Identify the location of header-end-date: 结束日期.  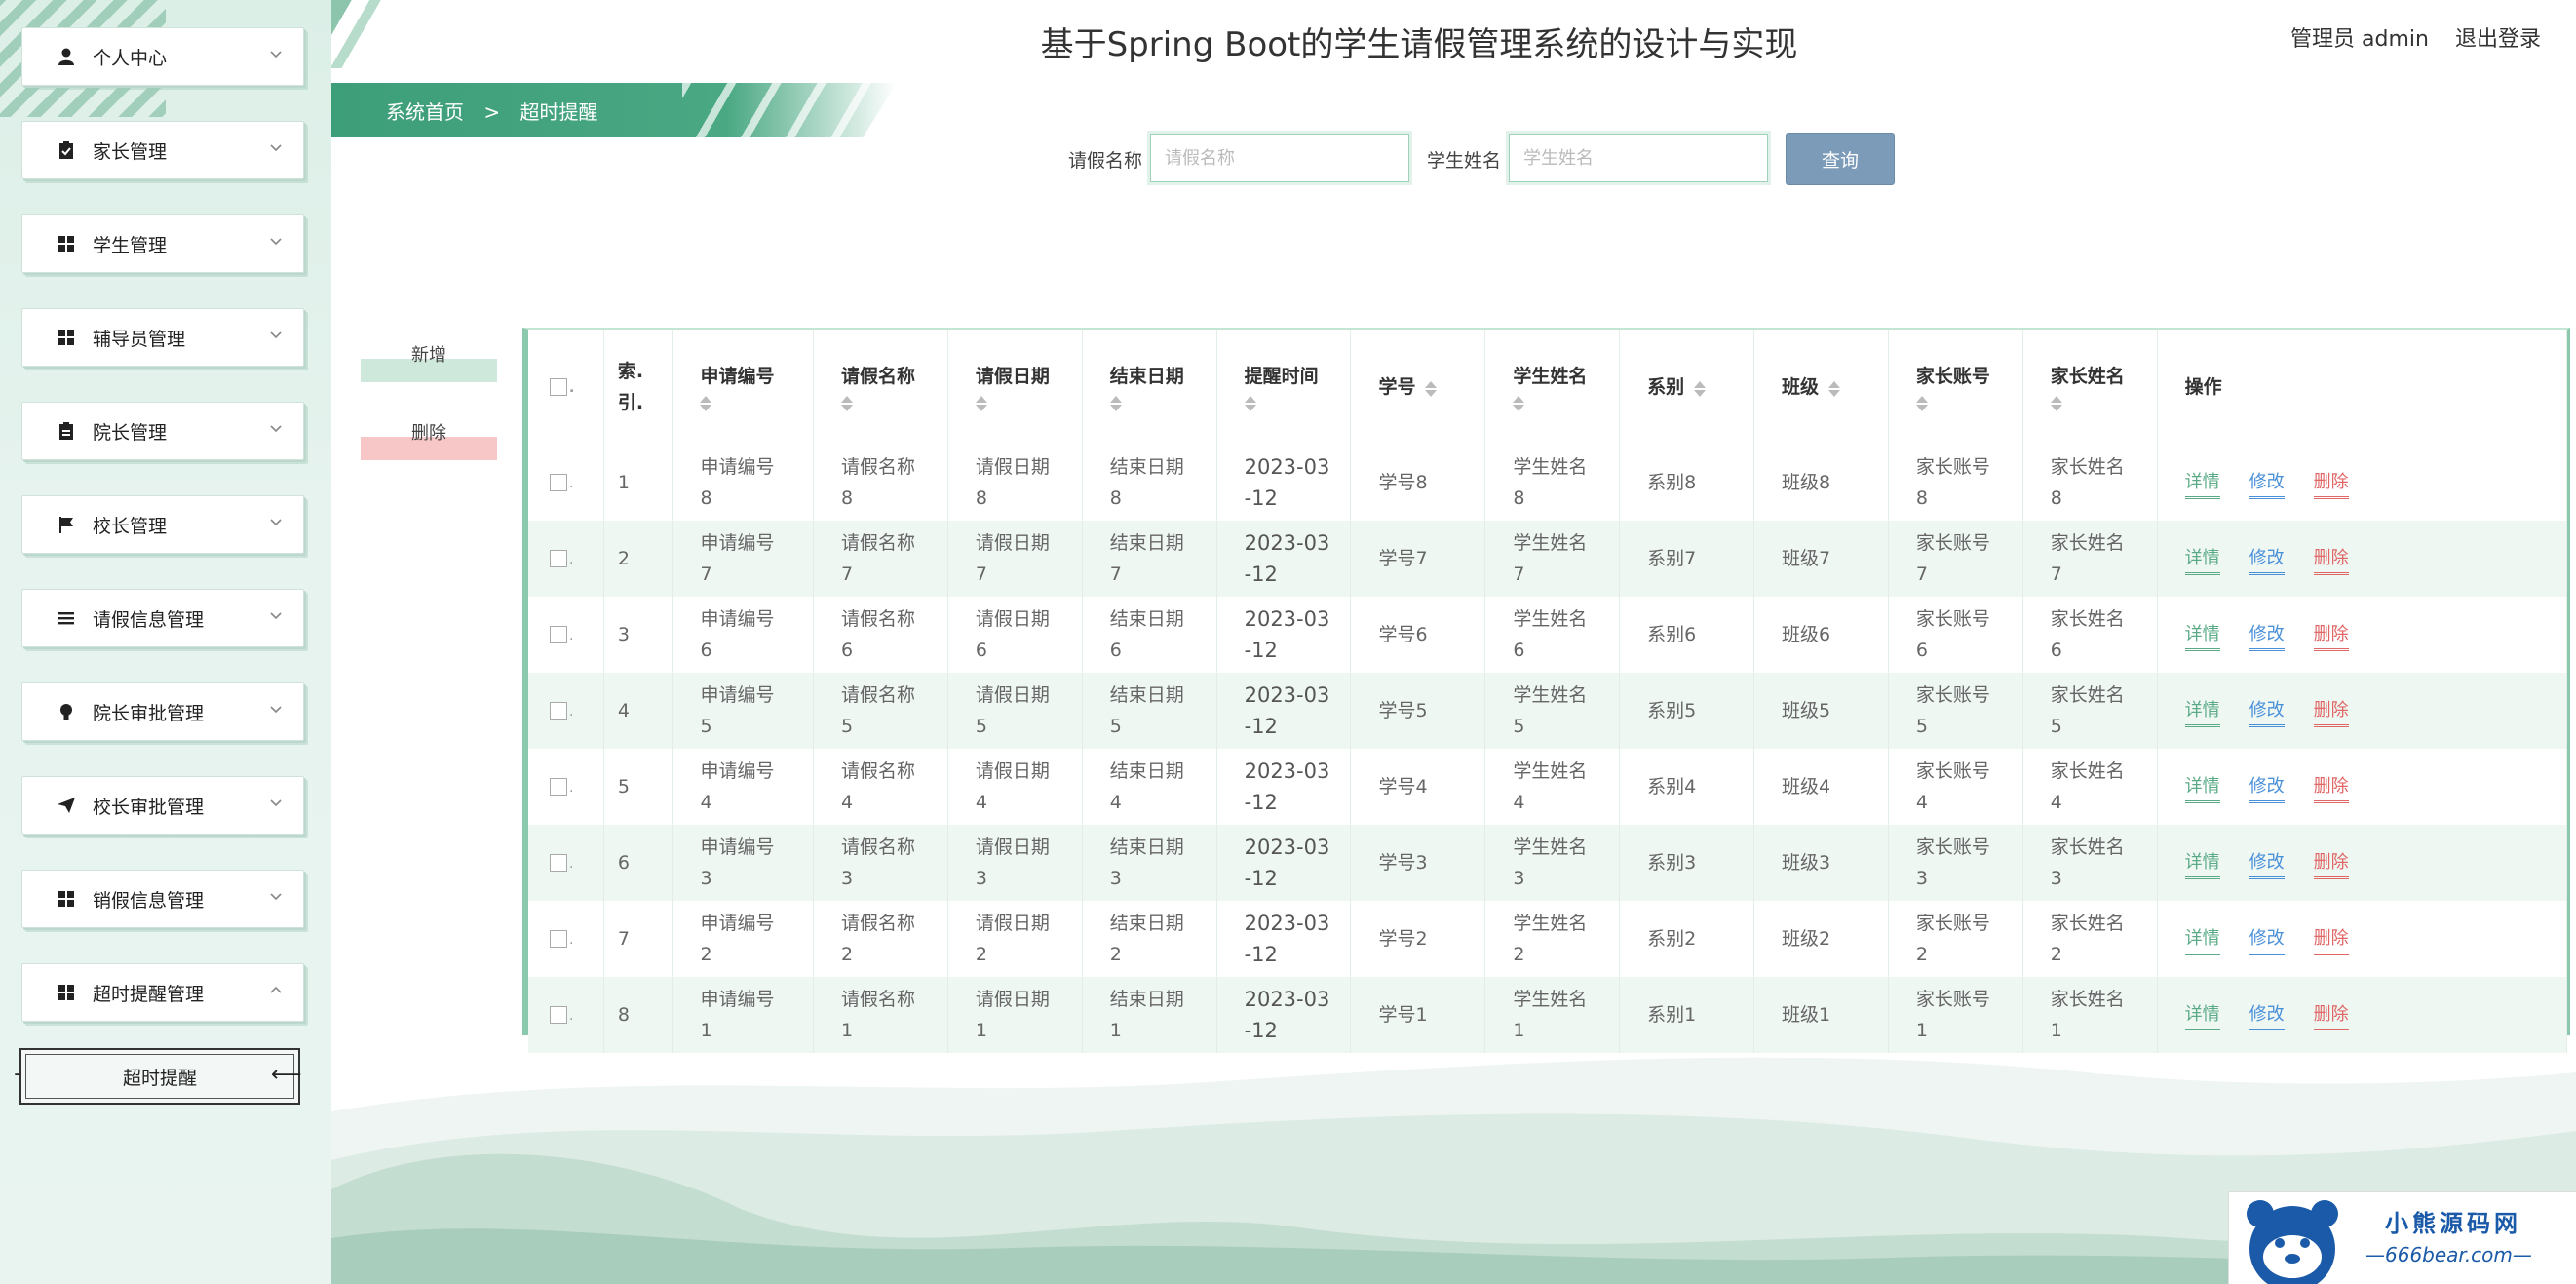
(1149, 387).